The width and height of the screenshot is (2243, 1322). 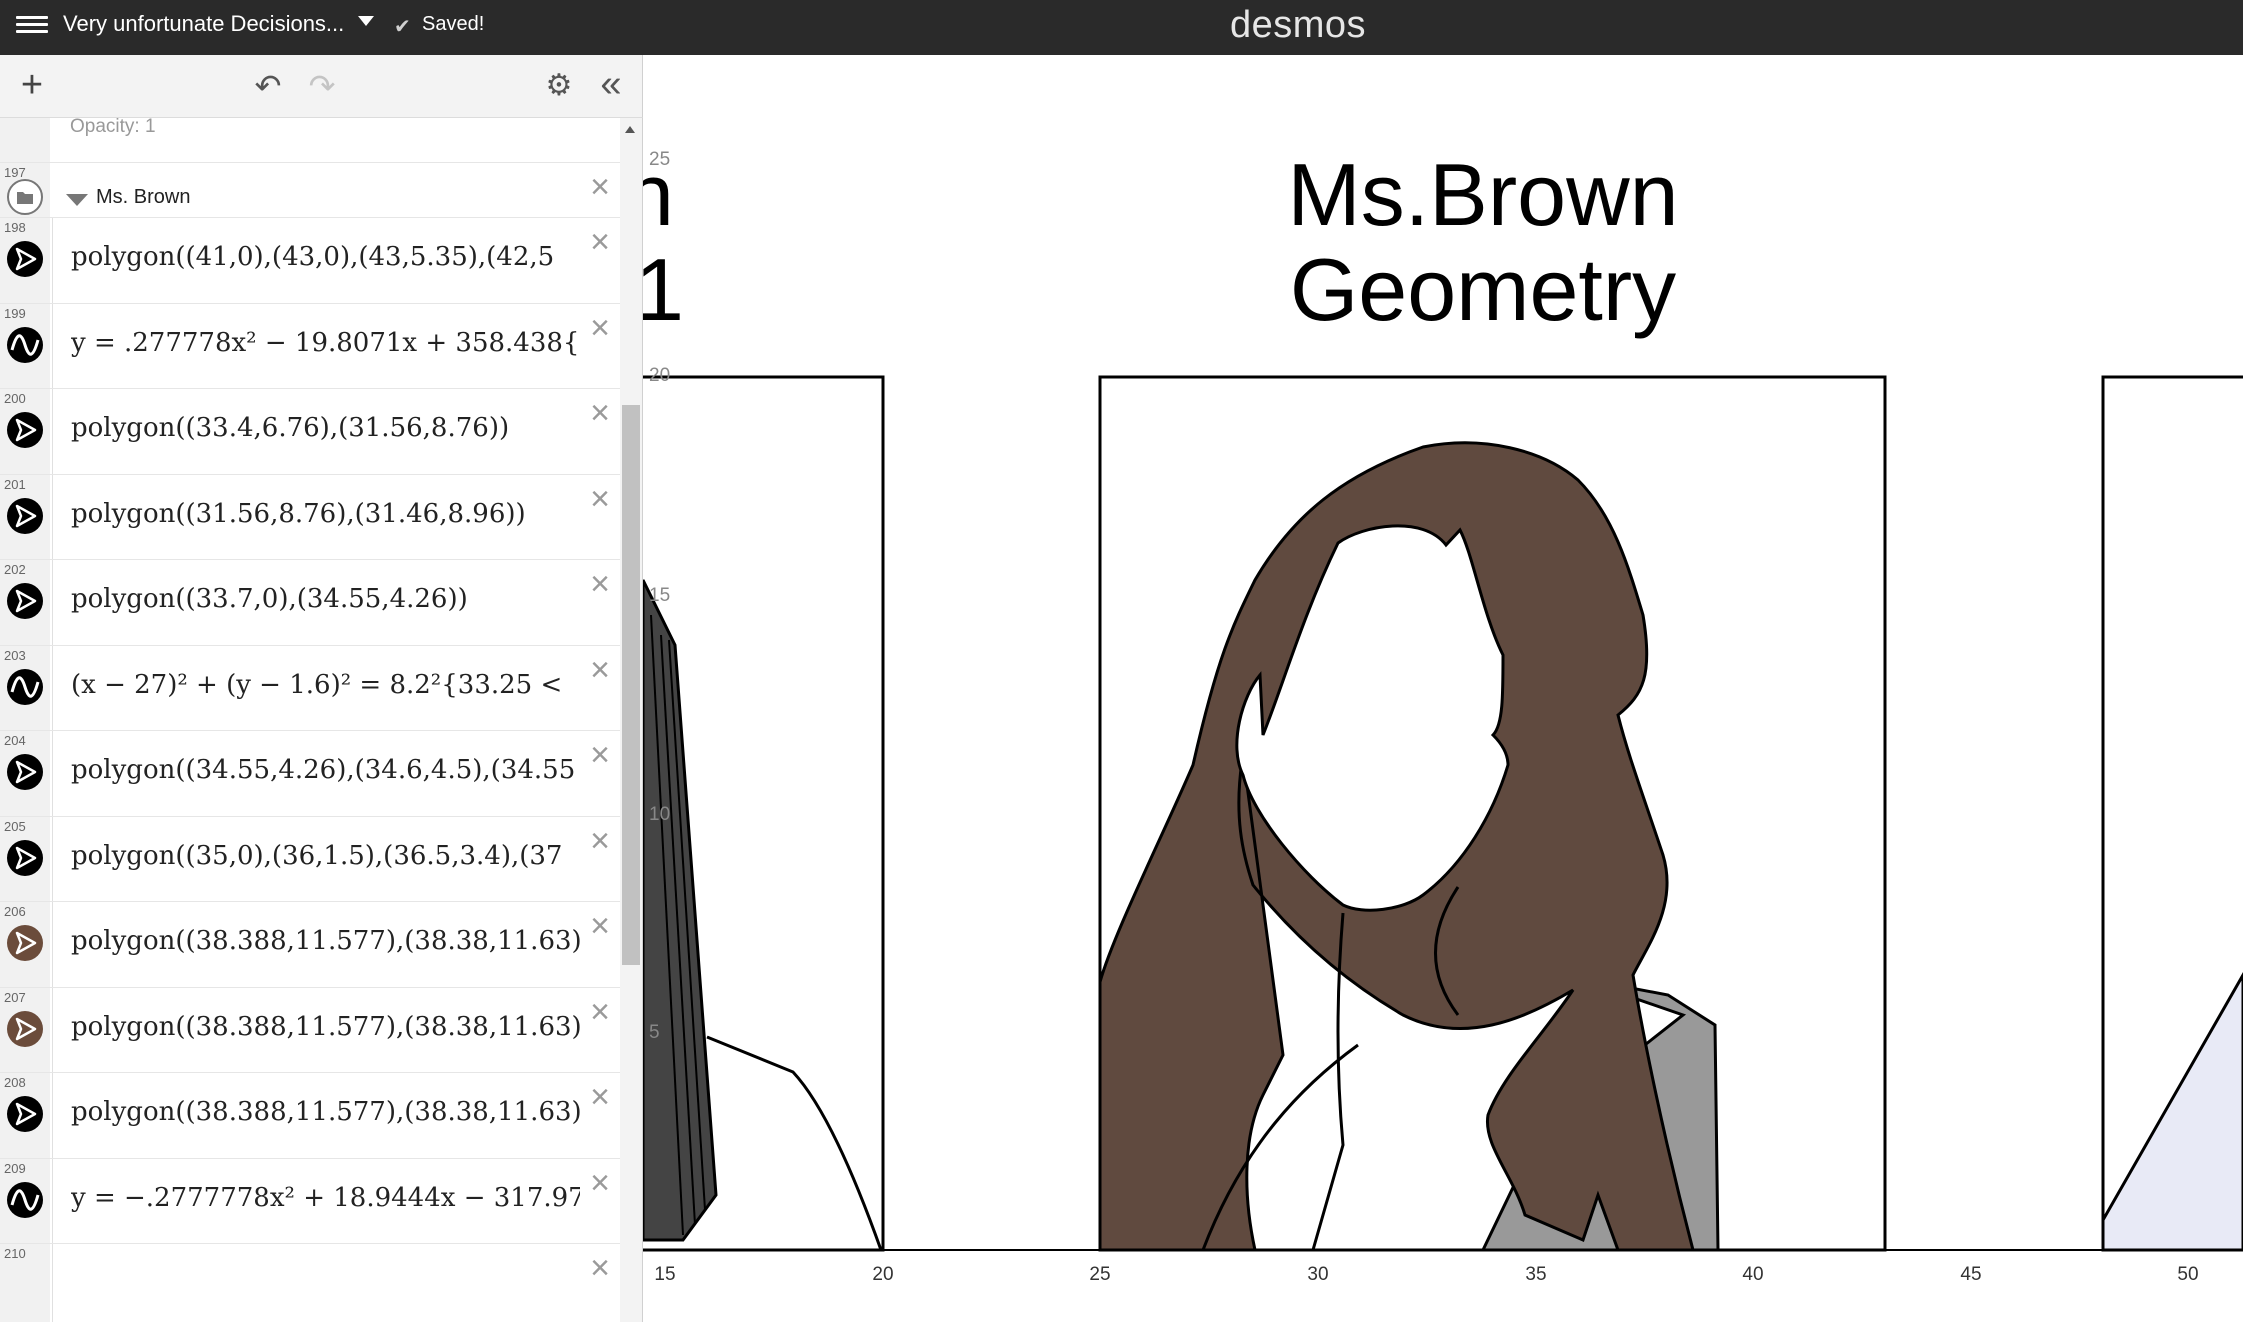 I want to click on expression-latex: polygon((35,0),(36,1.5),(36.5,3.4),(37, so click(x=325, y=856).